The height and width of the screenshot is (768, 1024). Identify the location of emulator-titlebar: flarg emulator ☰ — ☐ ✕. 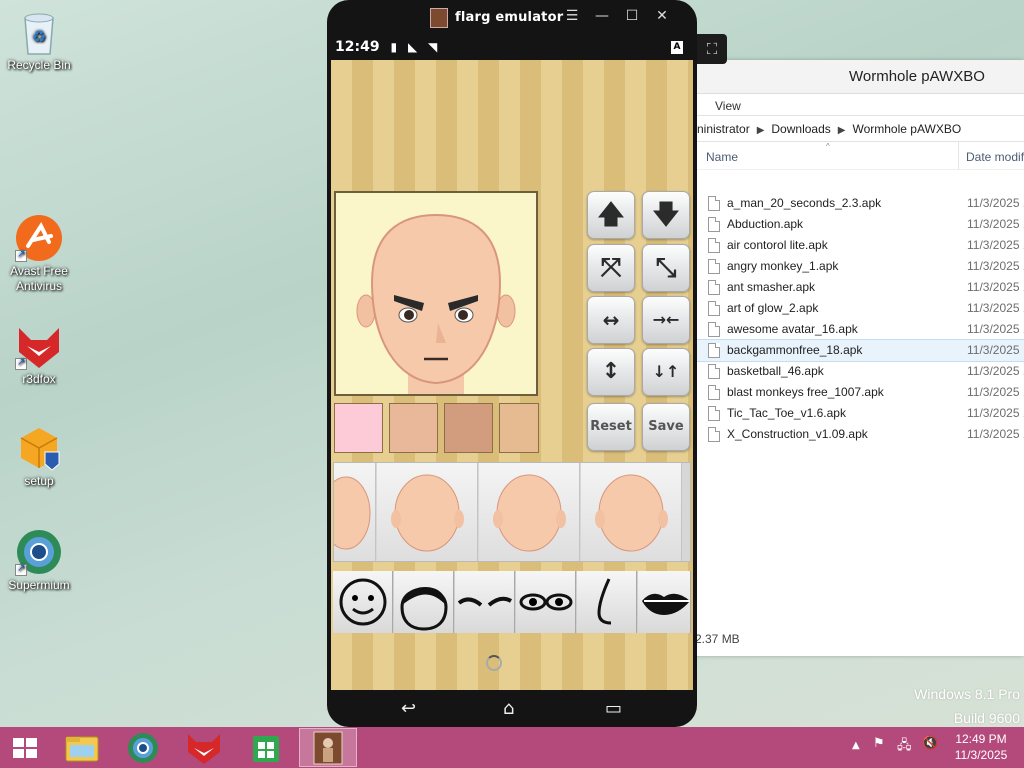
(512, 18).